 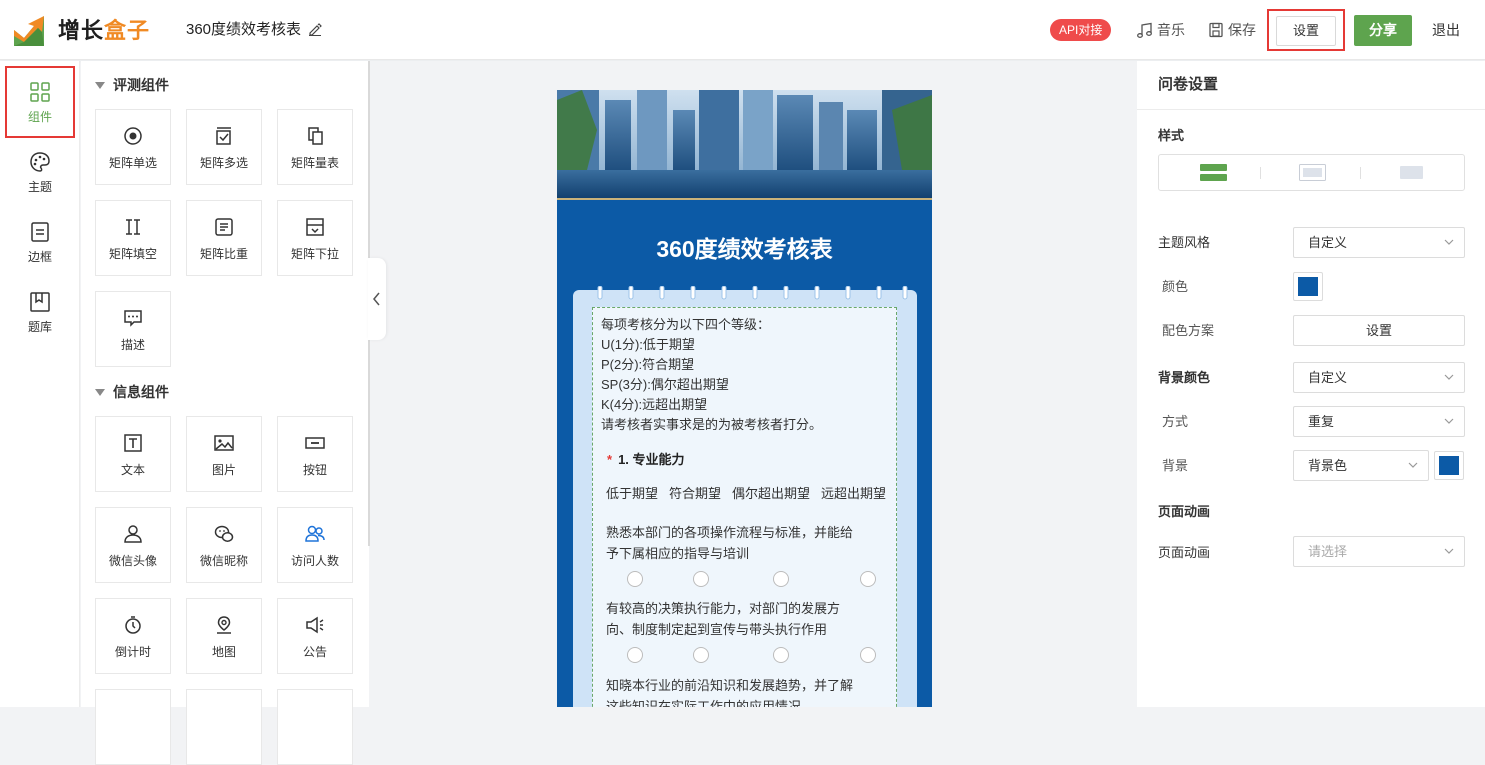 What do you see at coordinates (224, 238) in the screenshot?
I see `widget-matrix-weight: 矩阵比重` at bounding box center [224, 238].